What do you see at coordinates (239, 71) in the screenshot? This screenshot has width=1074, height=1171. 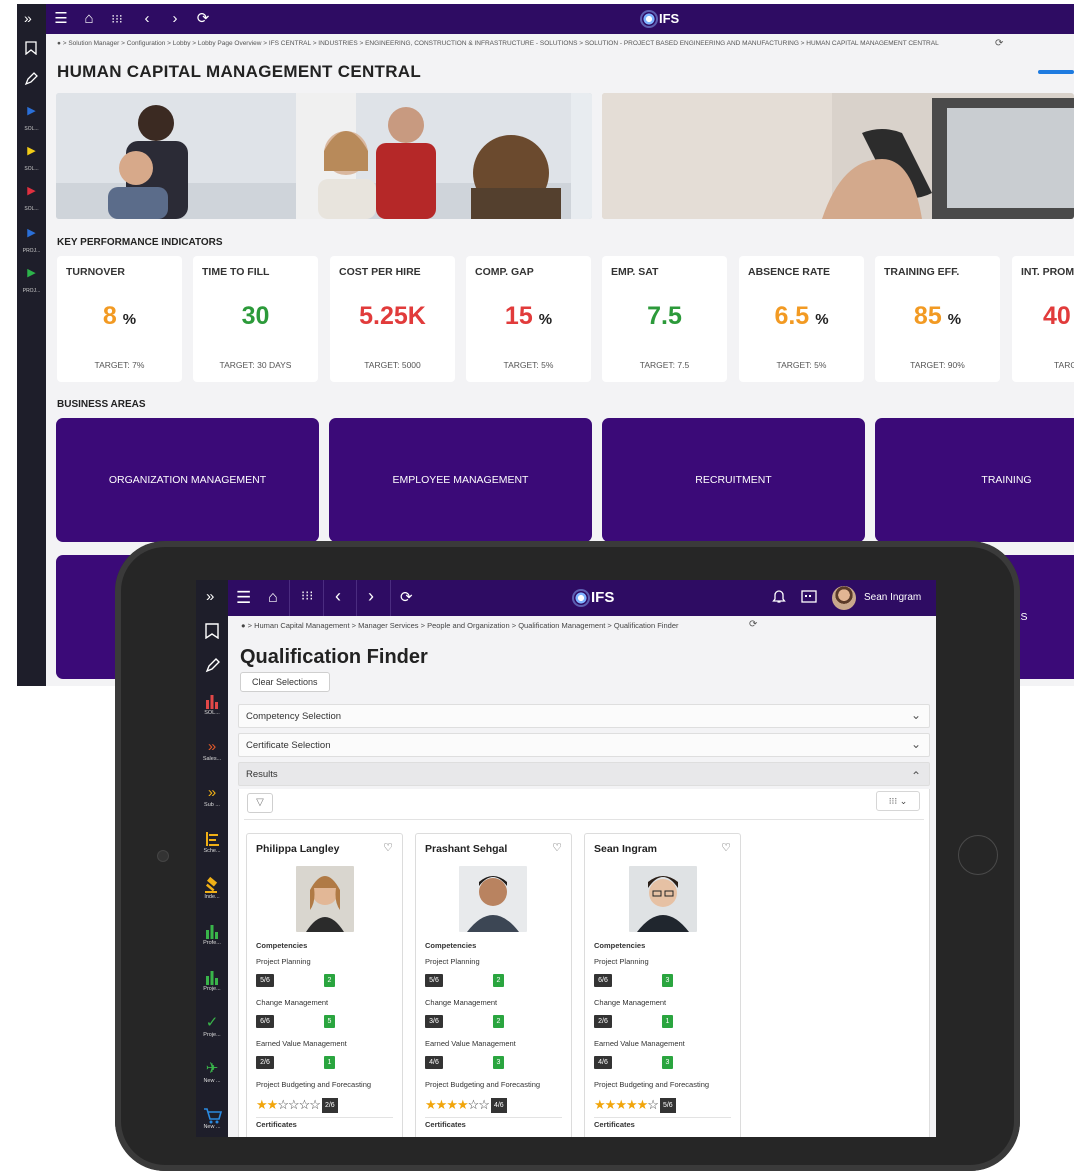 I see `page-title: HUMAN CAPITAL MANAGEMENT CENTRAL` at bounding box center [239, 71].